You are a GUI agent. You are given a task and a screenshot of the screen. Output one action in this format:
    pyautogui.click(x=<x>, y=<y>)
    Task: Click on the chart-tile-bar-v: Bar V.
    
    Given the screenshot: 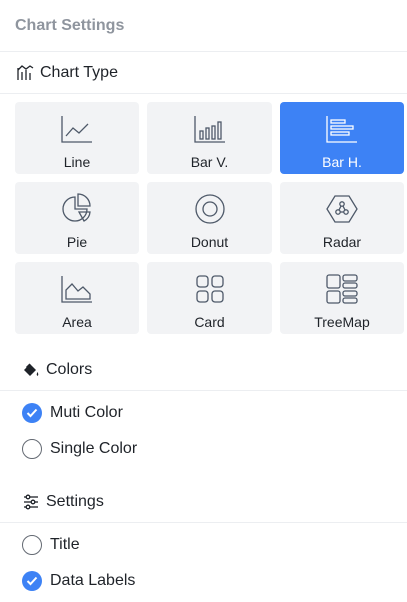 What is the action you would take?
    pyautogui.click(x=209, y=138)
    